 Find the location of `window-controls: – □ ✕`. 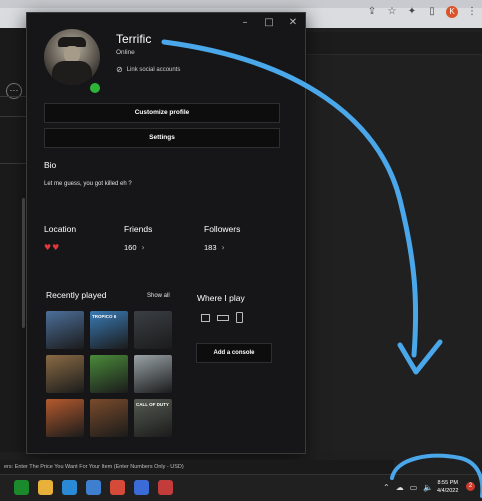

window-controls: – □ ✕ is located at coordinates (269, 23).